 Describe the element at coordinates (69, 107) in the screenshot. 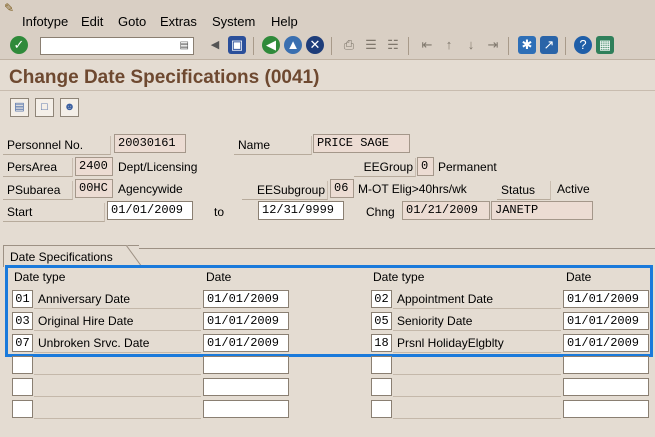

I see `person-icon: ☻` at that location.